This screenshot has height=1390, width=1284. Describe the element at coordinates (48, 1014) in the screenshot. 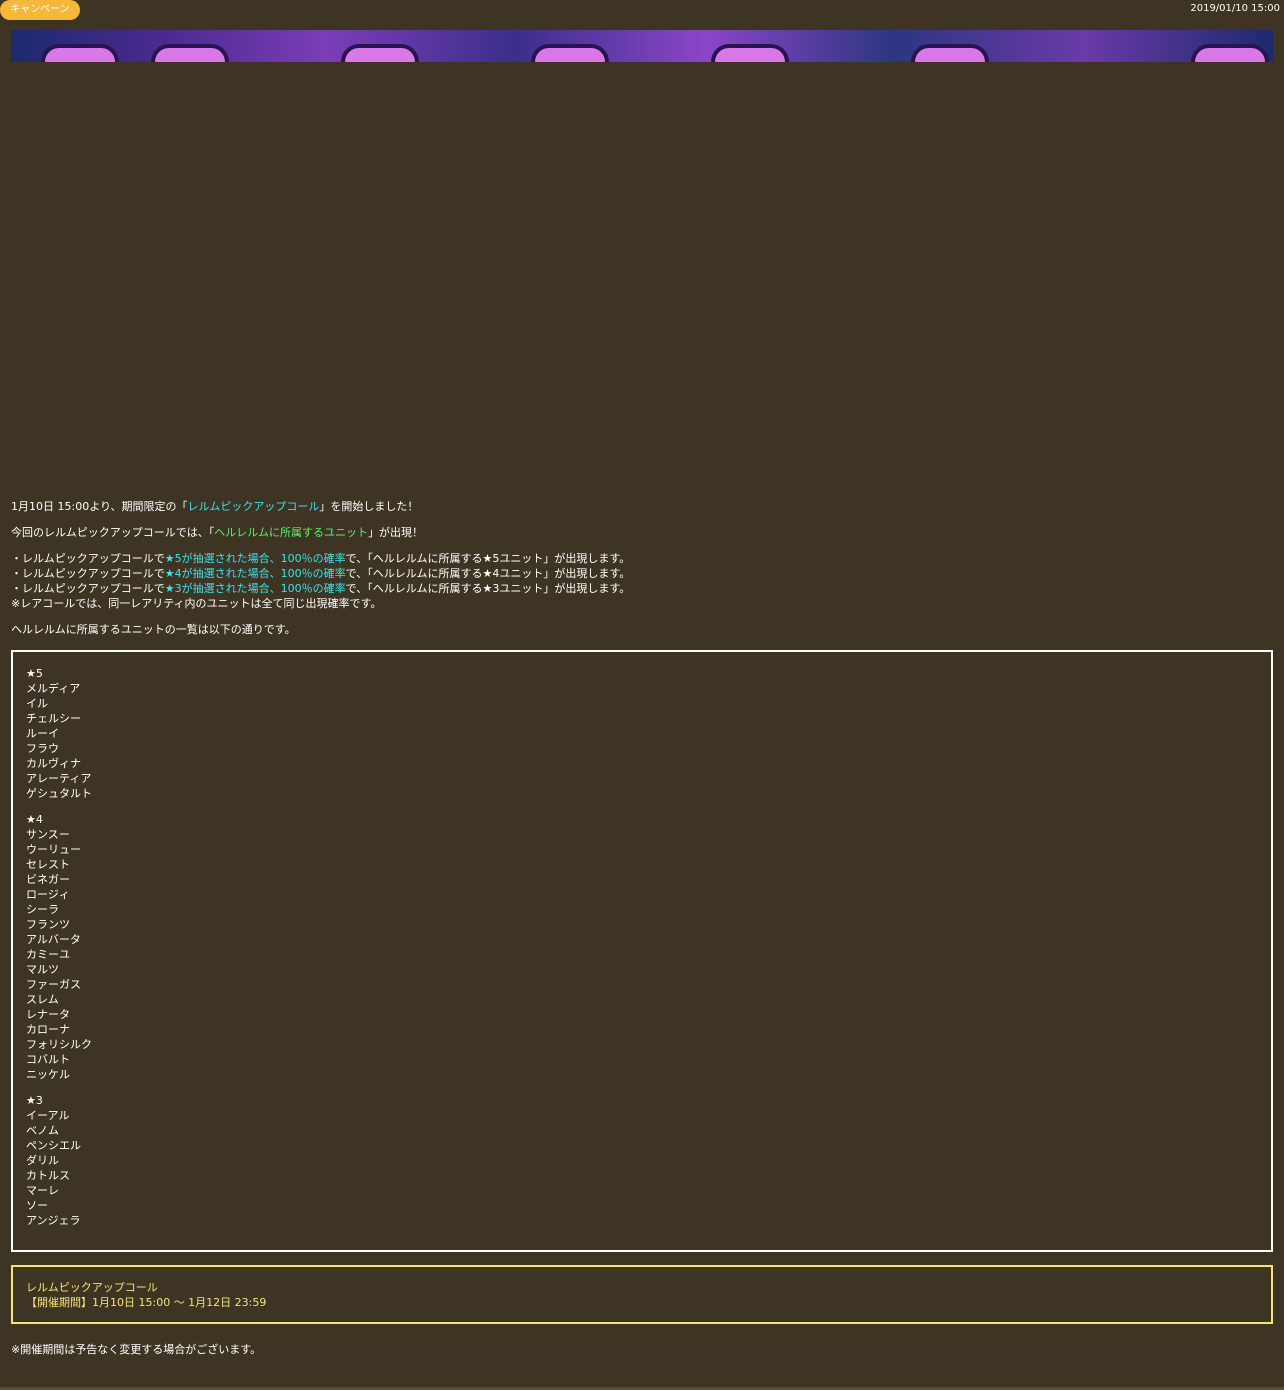

I see `unit-name: レナータ` at that location.